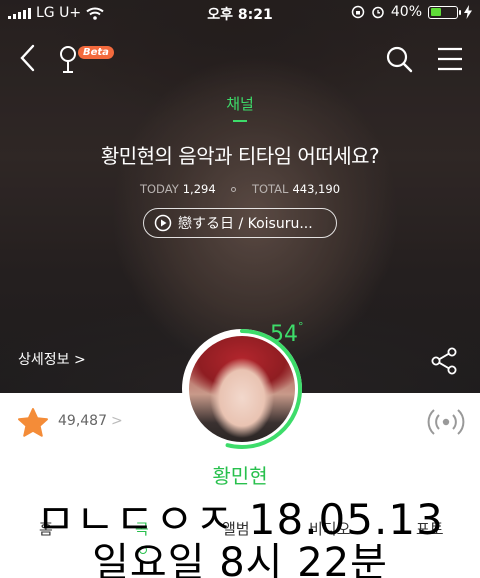 This screenshot has height=578, width=480. What do you see at coordinates (316, 189) in the screenshot?
I see `total-count: 443,190` at bounding box center [316, 189].